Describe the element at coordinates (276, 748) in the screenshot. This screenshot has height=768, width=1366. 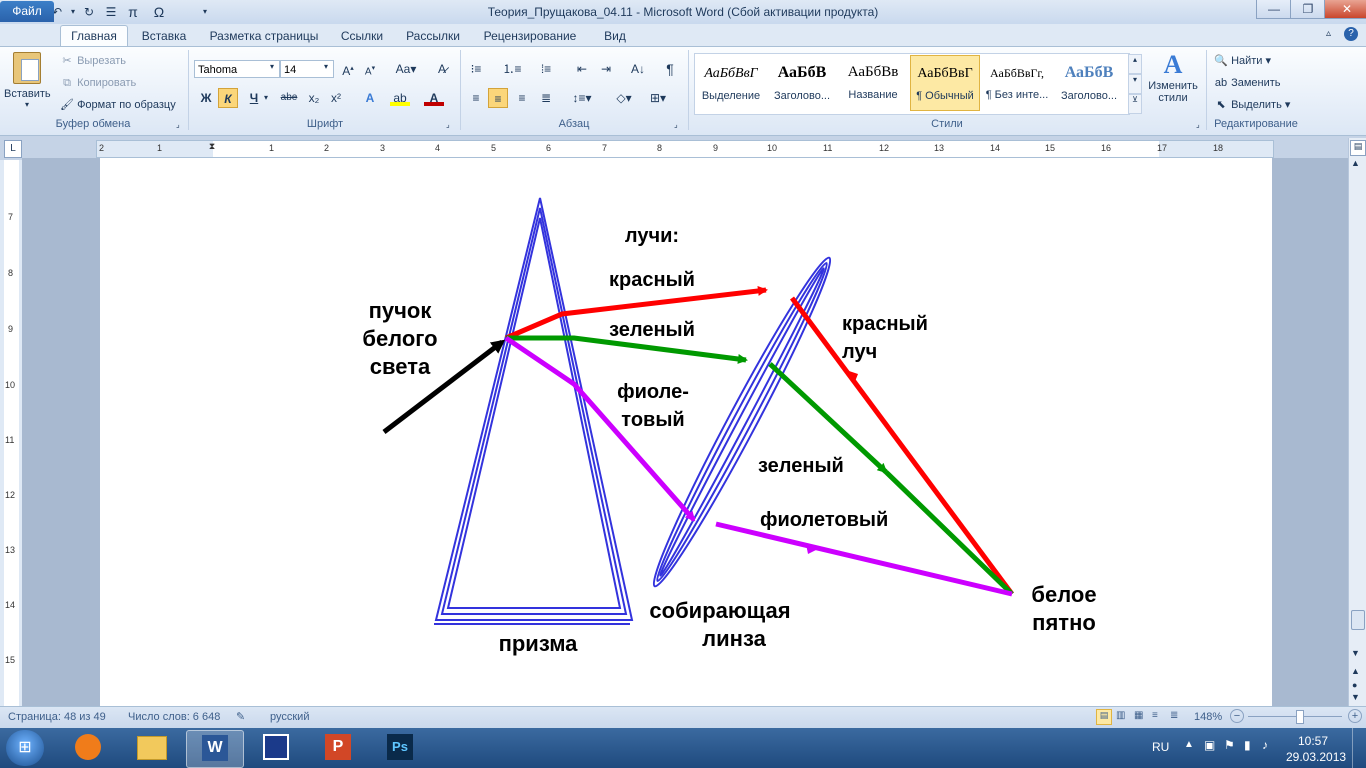
I see `save-app-icon` at that location.